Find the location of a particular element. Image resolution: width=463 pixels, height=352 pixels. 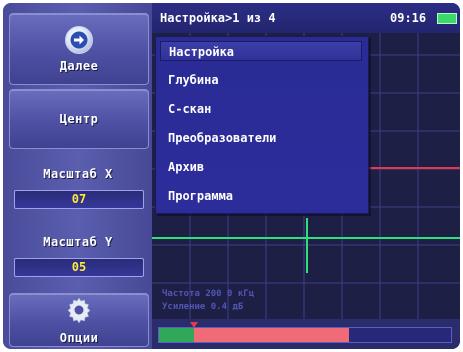

next-button: Далее is located at coordinates (79, 49).